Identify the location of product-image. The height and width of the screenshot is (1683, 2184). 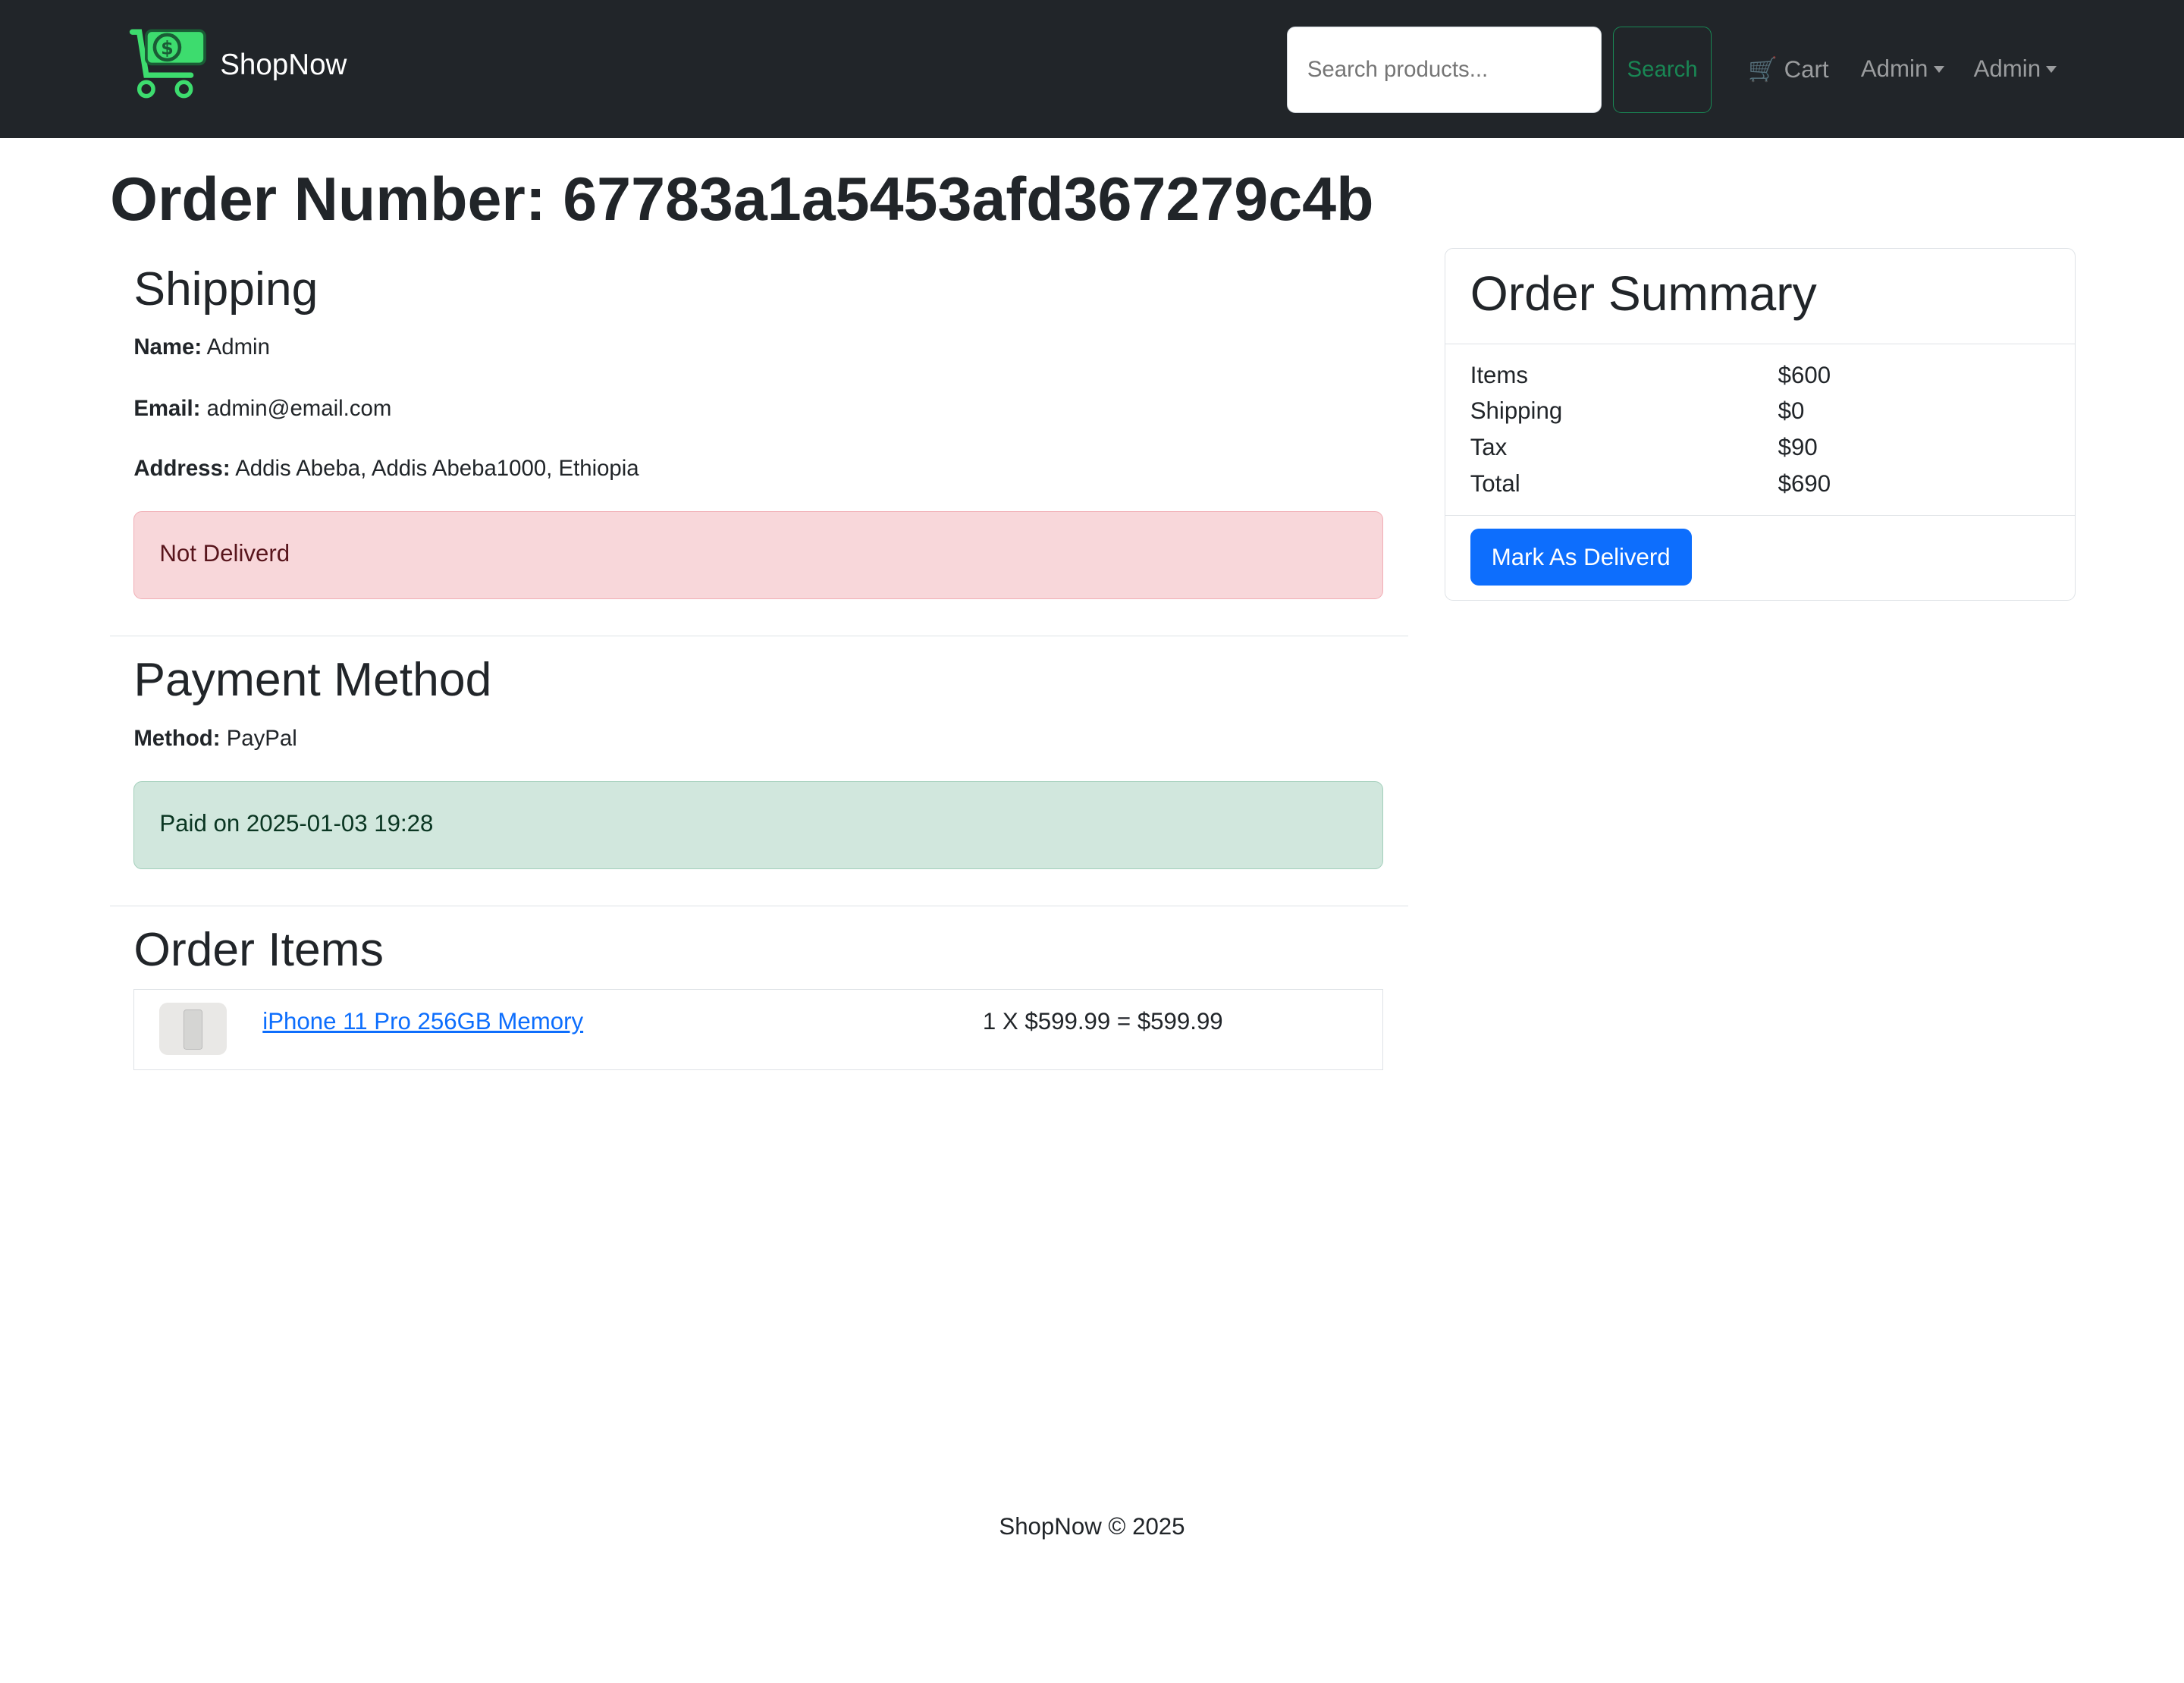
(193, 1029).